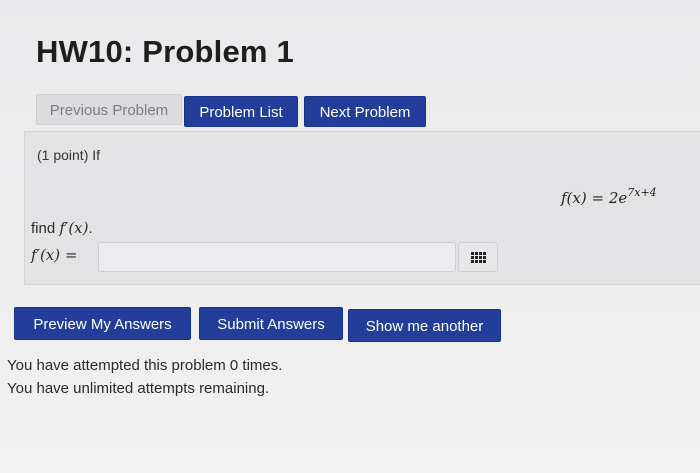 The width and height of the screenshot is (700, 473). Describe the element at coordinates (365, 111) in the screenshot. I see `next-problem-button: Next Problem` at that location.